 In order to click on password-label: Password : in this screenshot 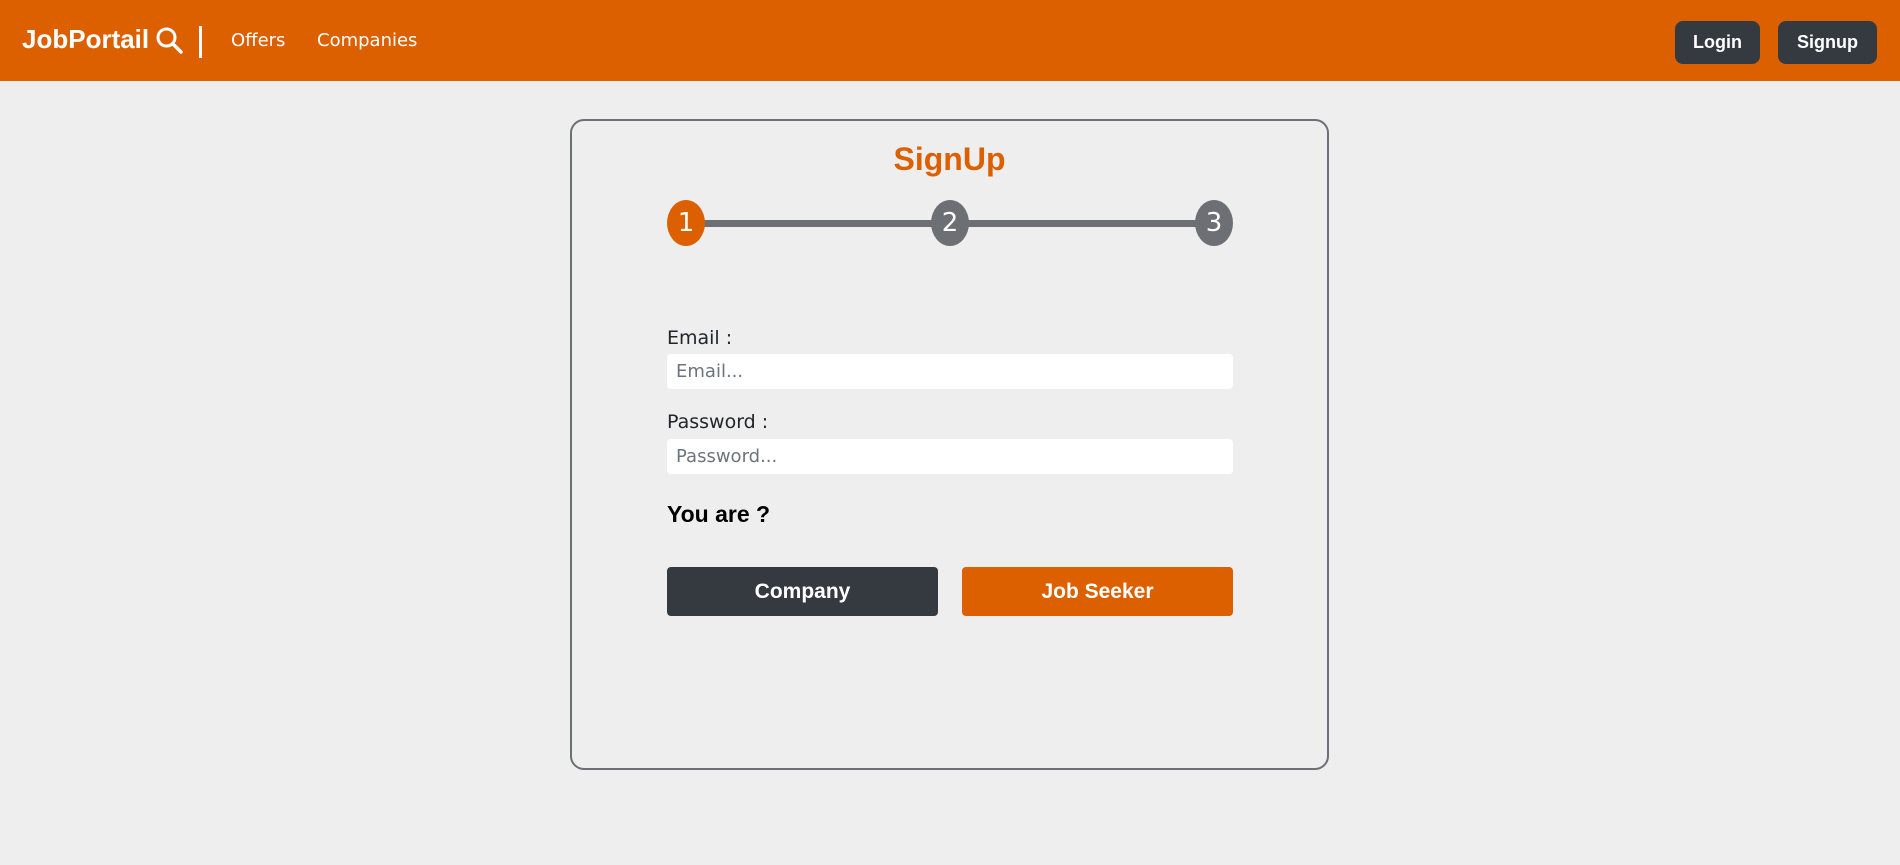, I will do `click(718, 422)`.